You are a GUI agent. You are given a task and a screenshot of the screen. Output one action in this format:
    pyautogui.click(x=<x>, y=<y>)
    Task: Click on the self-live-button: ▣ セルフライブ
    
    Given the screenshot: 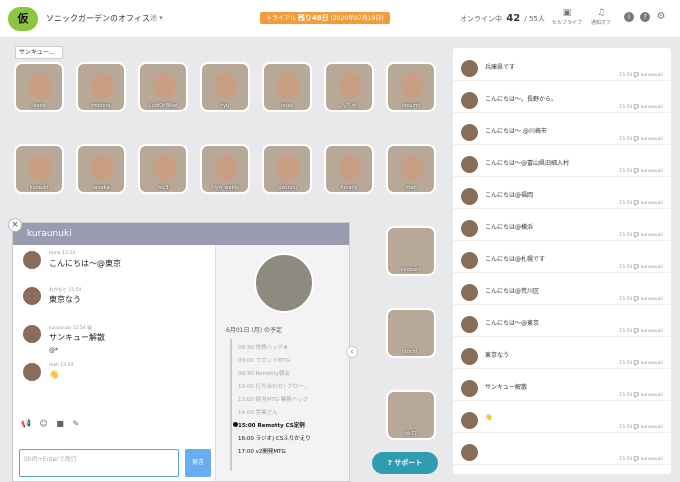 What is the action you would take?
    pyautogui.click(x=567, y=17)
    